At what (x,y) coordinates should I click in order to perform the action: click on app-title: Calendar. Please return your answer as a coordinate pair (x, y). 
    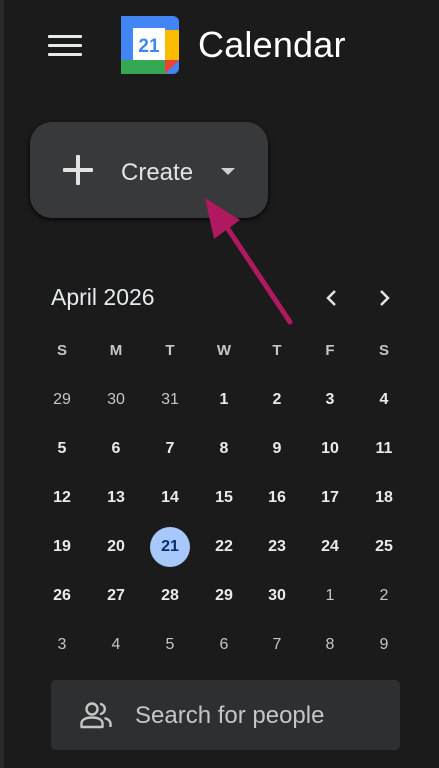
    Looking at the image, I should click on (272, 44).